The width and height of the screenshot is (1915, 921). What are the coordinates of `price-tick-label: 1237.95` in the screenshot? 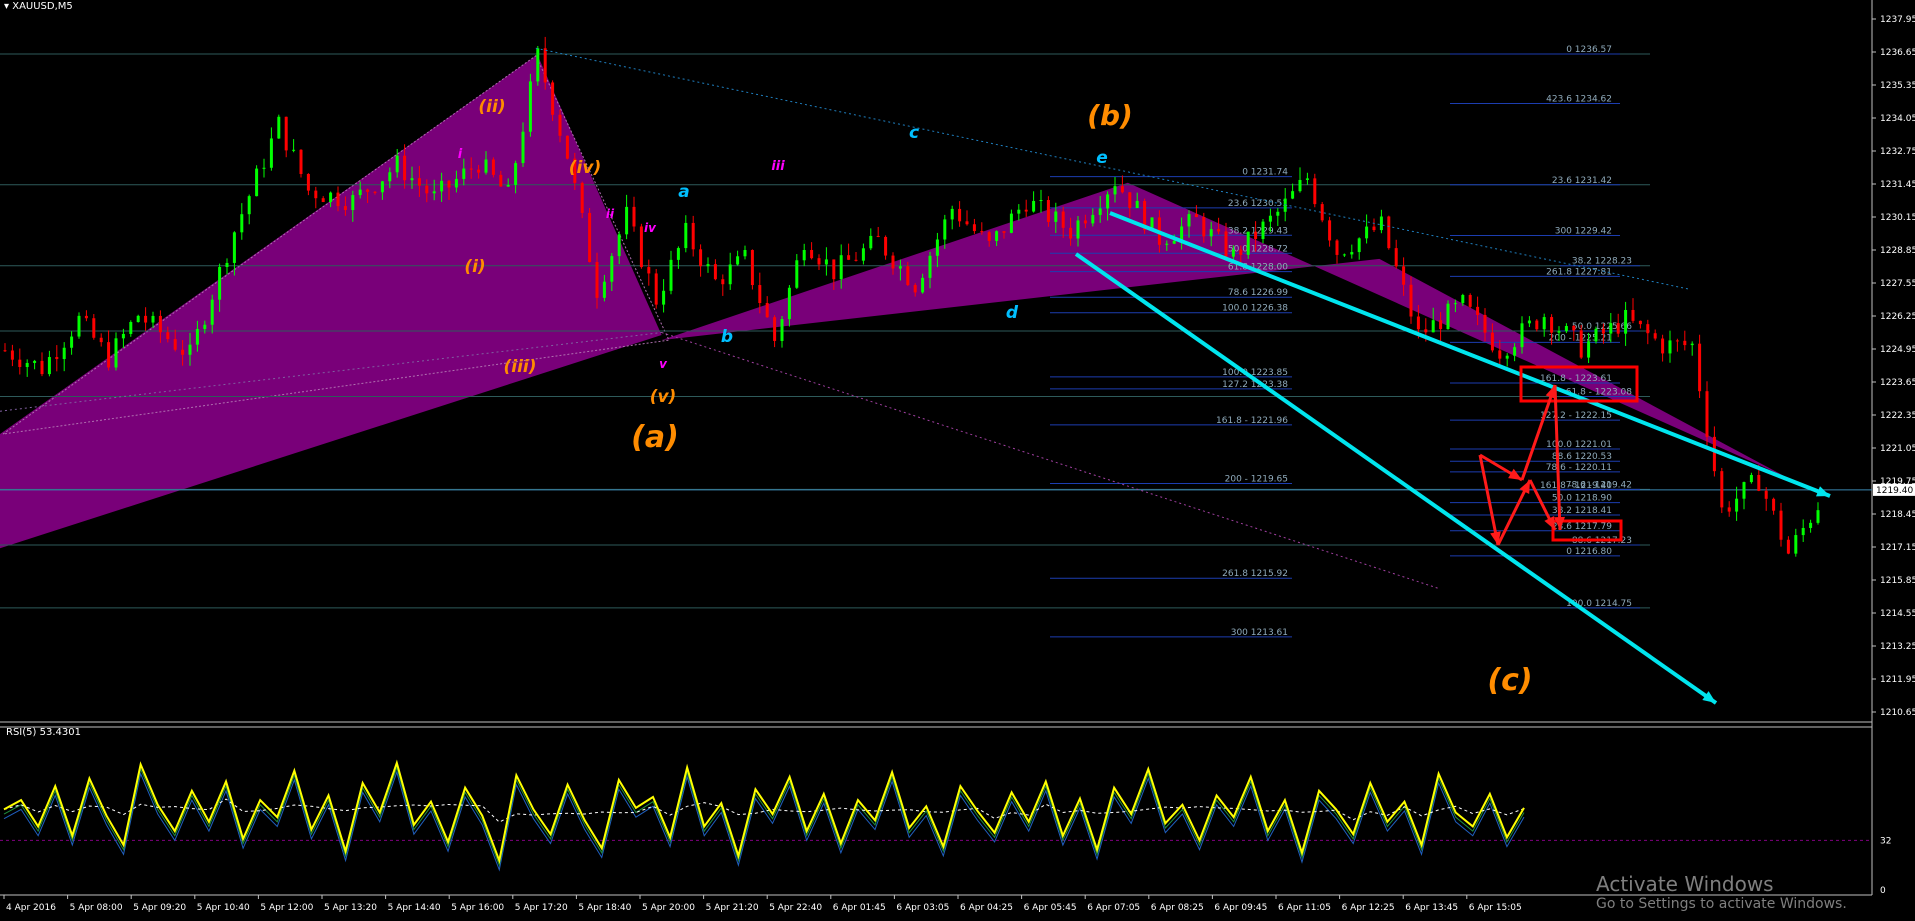 It's located at (1897, 20).